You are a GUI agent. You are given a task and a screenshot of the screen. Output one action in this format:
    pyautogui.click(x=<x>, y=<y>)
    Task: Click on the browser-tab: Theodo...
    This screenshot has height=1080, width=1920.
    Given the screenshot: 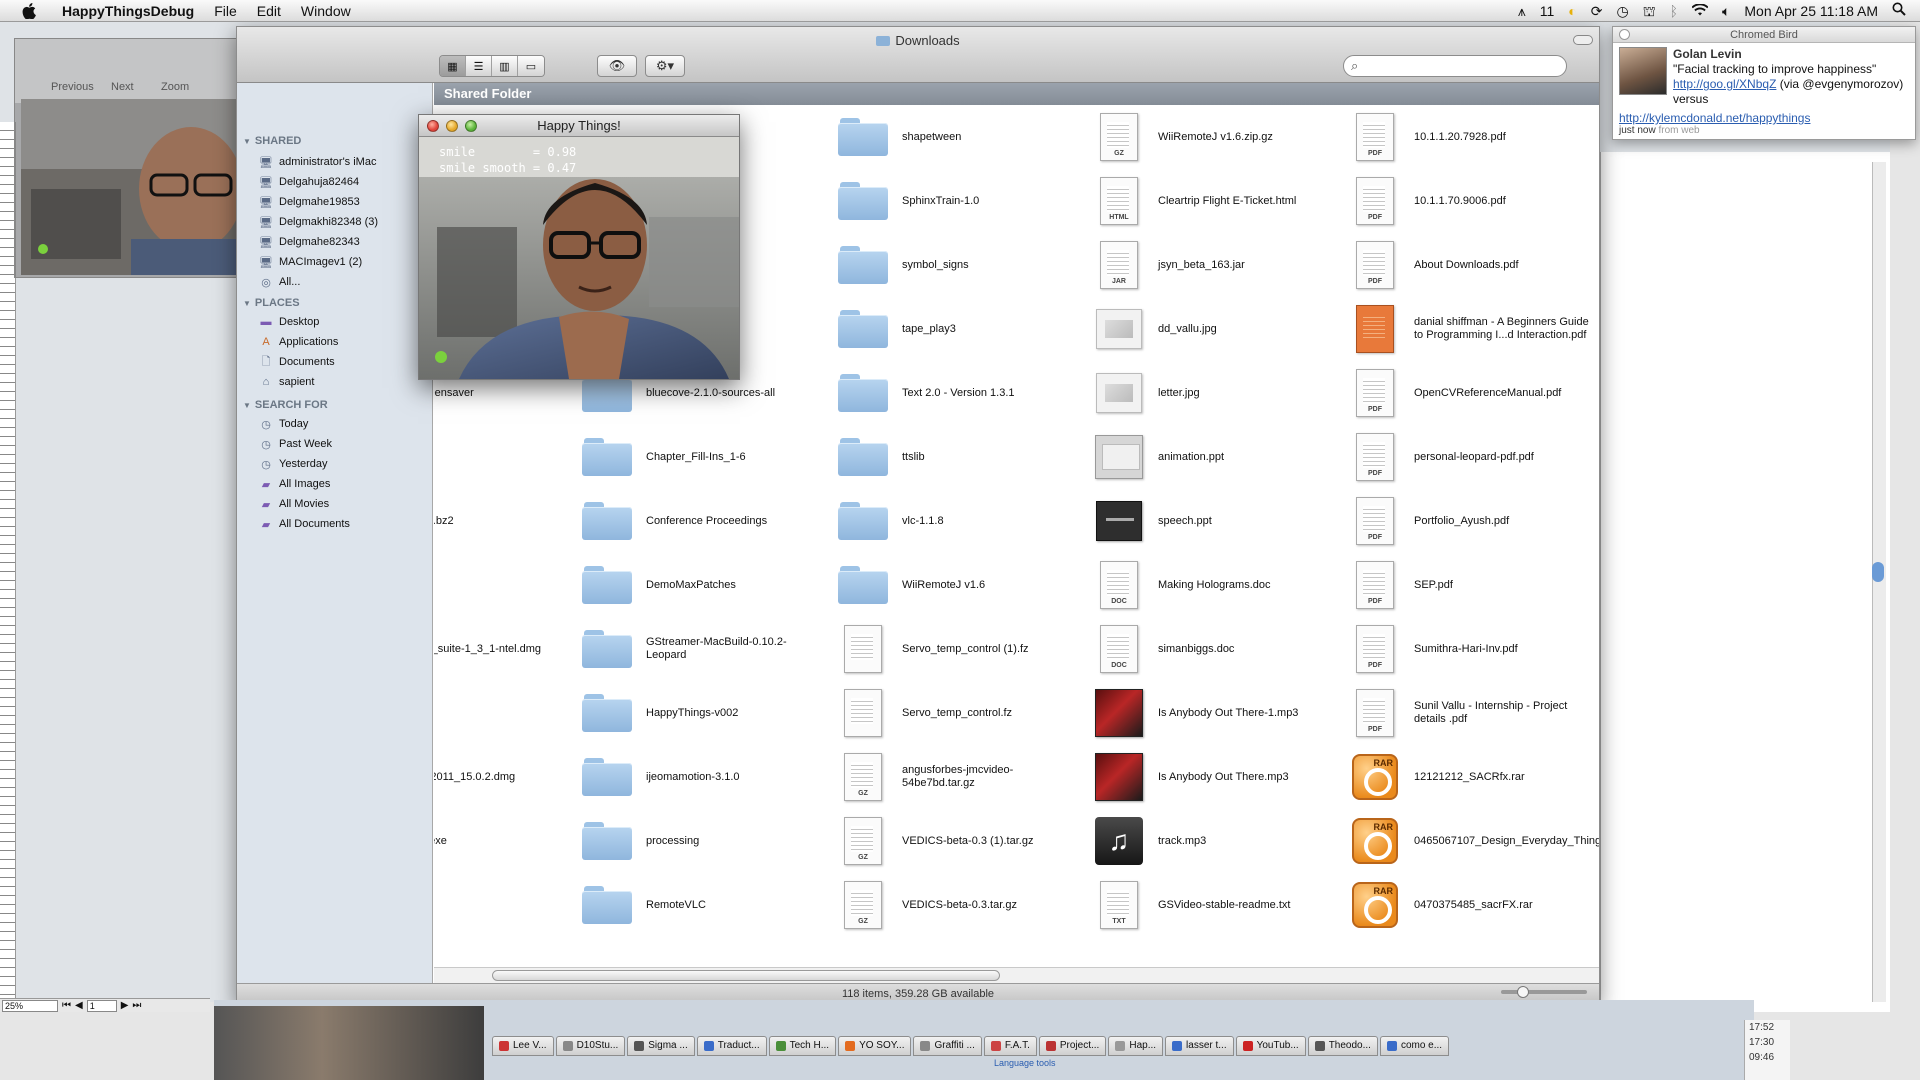 What is the action you would take?
    pyautogui.click(x=1342, y=1046)
    